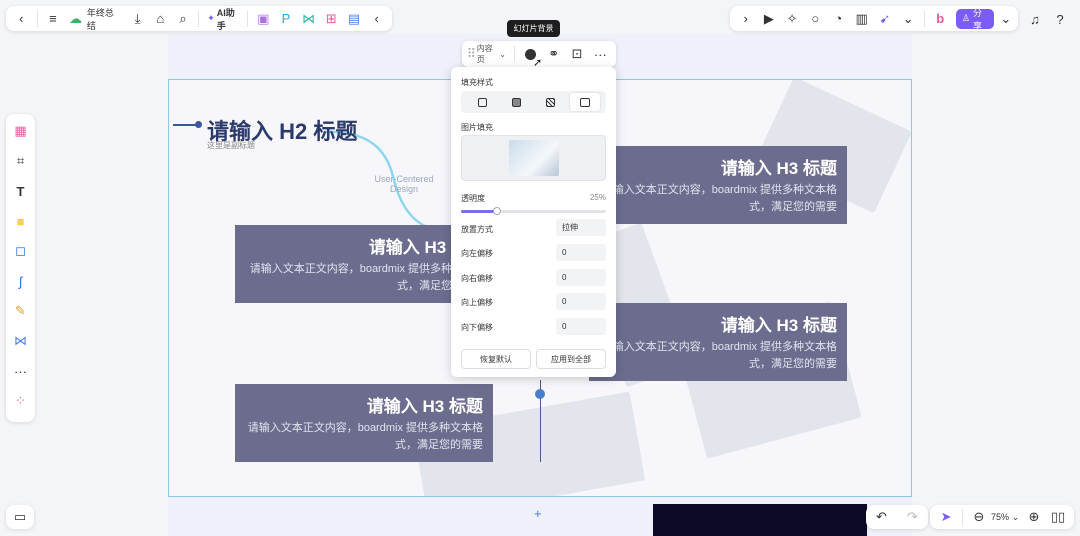 This screenshot has width=1080, height=536. I want to click on share-user-icon: ♙, so click(965, 18).